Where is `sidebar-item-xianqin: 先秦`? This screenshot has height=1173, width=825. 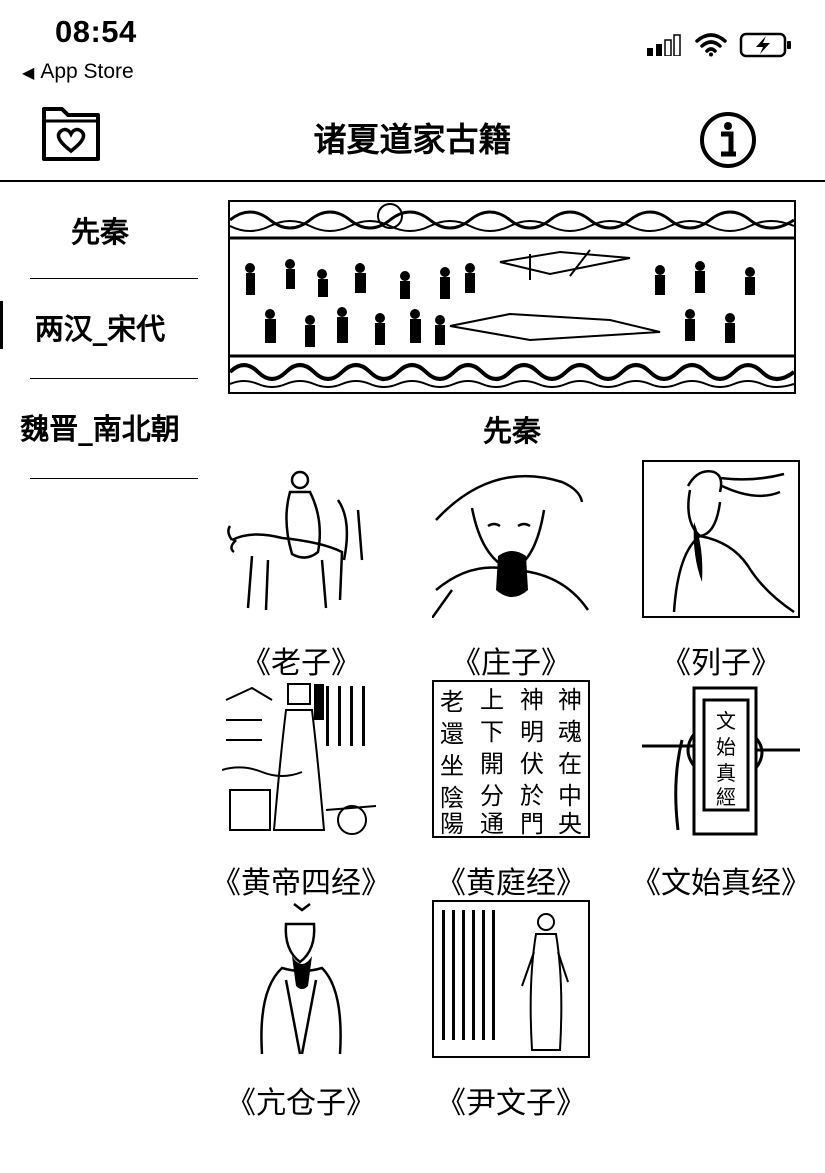 sidebar-item-xianqin: 先秦 is located at coordinates (100, 230).